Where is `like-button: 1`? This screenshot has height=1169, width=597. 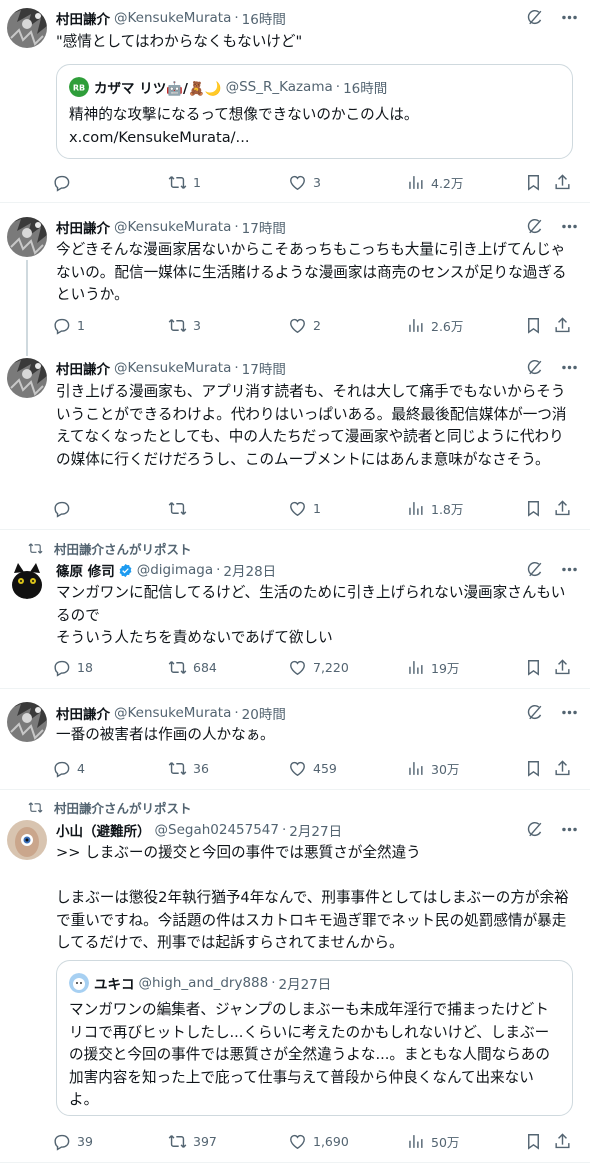
like-button: 1 is located at coordinates (304, 508).